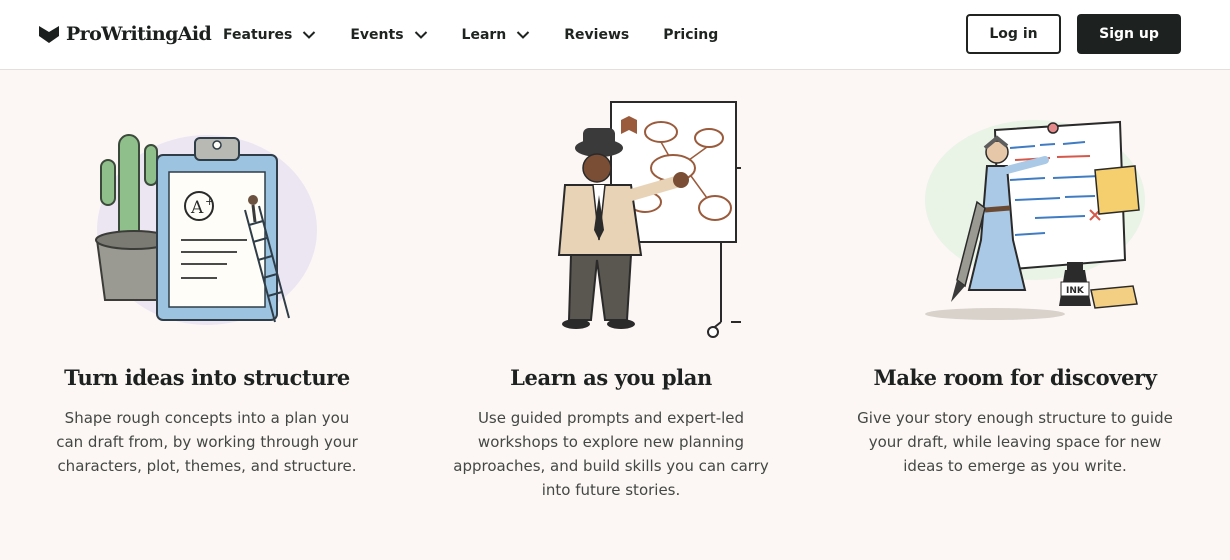  What do you see at coordinates (207, 418) in the screenshot?
I see `feature-description-line: Shape rough concepts into a plan you` at bounding box center [207, 418].